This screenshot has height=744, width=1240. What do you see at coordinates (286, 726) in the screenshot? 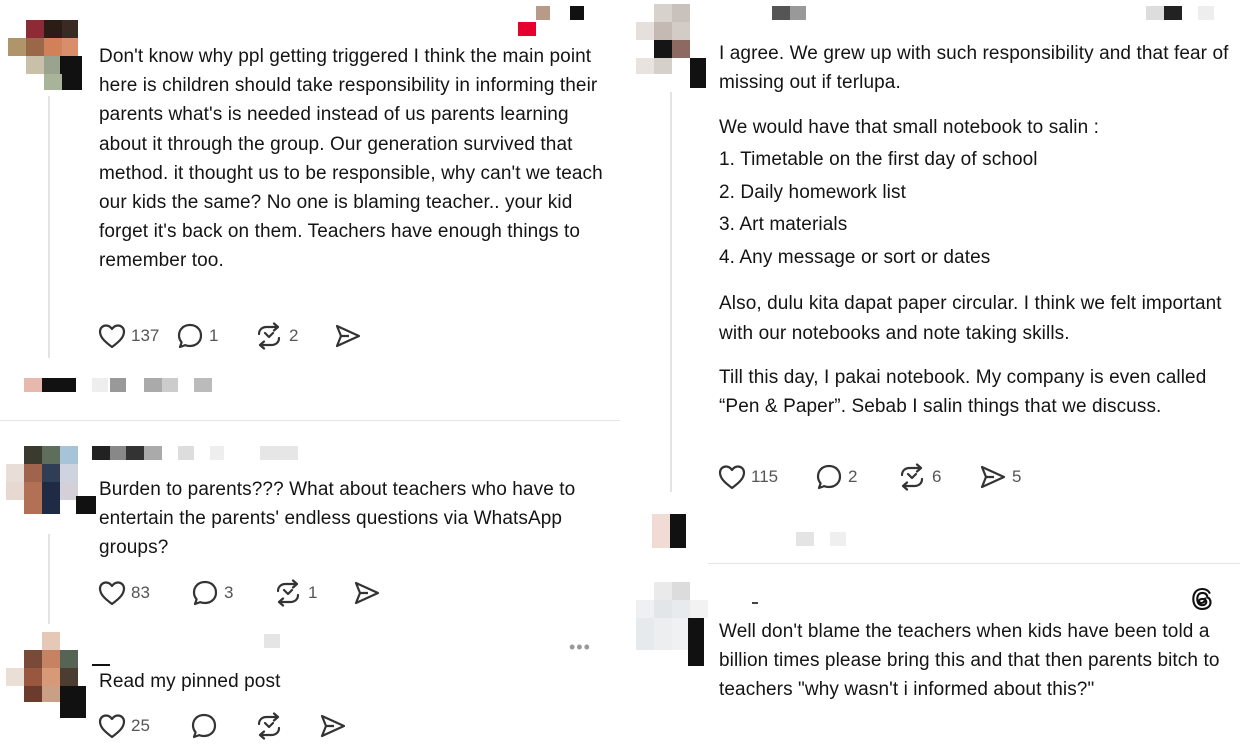
I see `repost-button` at bounding box center [286, 726].